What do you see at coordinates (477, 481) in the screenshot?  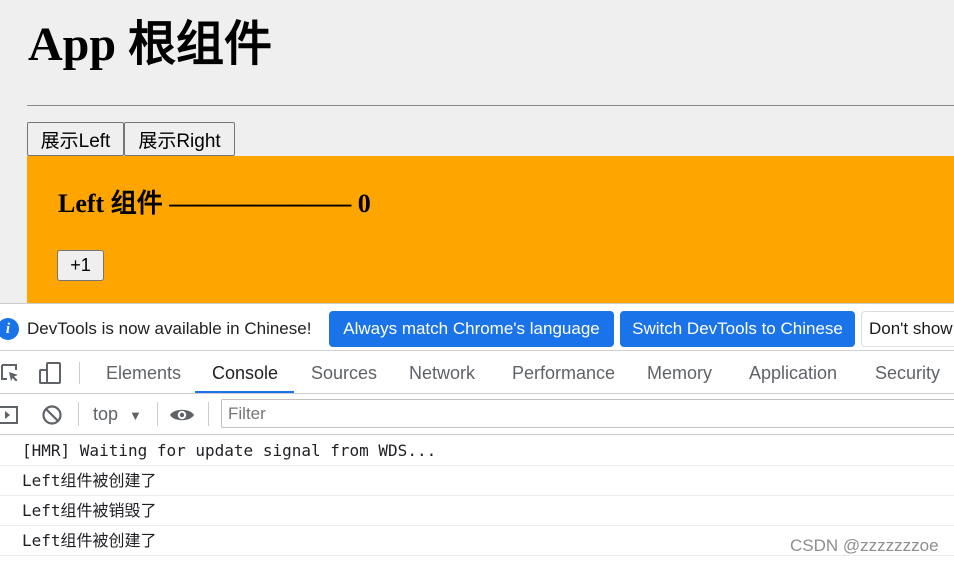 I see `console-message: Left组件被创建了` at bounding box center [477, 481].